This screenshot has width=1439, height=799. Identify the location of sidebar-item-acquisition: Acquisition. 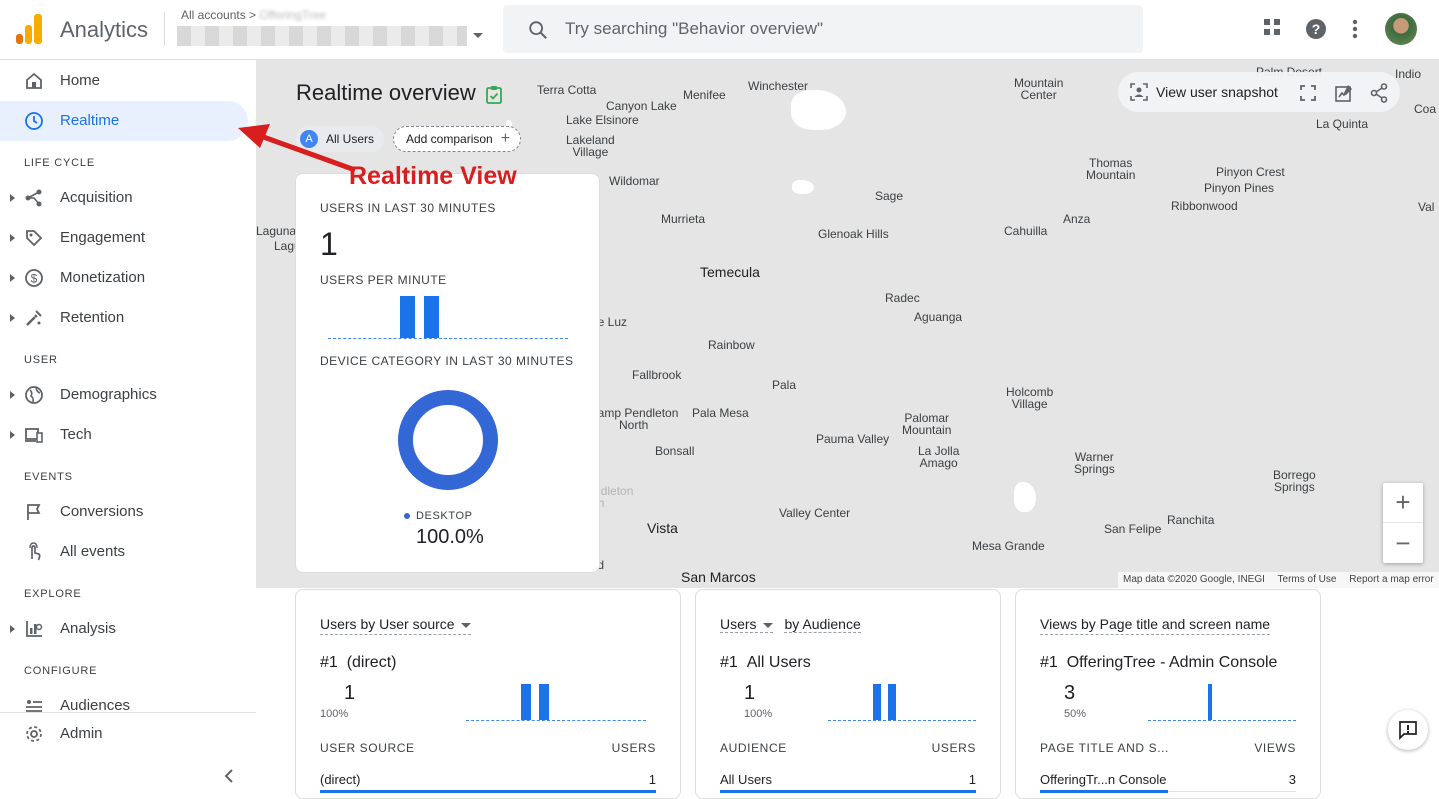
(124, 198).